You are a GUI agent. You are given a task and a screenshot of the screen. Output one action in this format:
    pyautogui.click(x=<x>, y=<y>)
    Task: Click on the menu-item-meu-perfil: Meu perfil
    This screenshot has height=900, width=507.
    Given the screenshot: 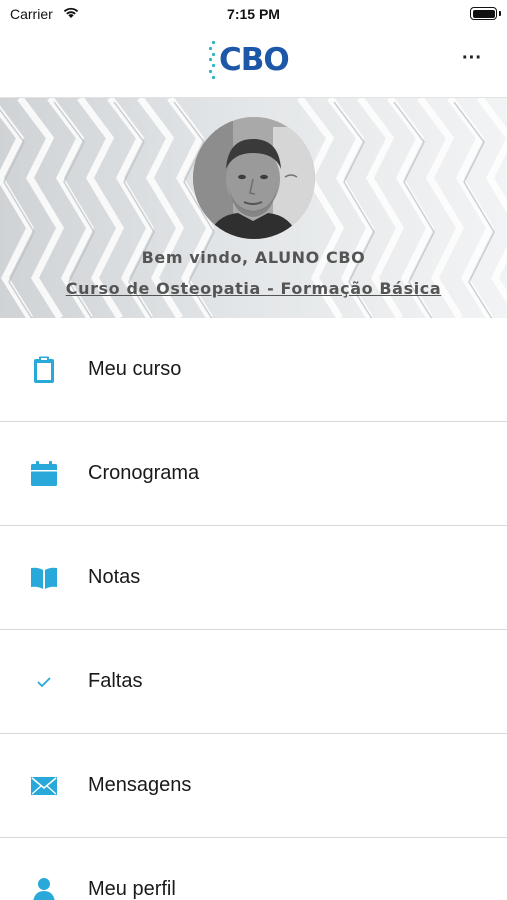 What is the action you would take?
    pyautogui.click(x=253, y=869)
    